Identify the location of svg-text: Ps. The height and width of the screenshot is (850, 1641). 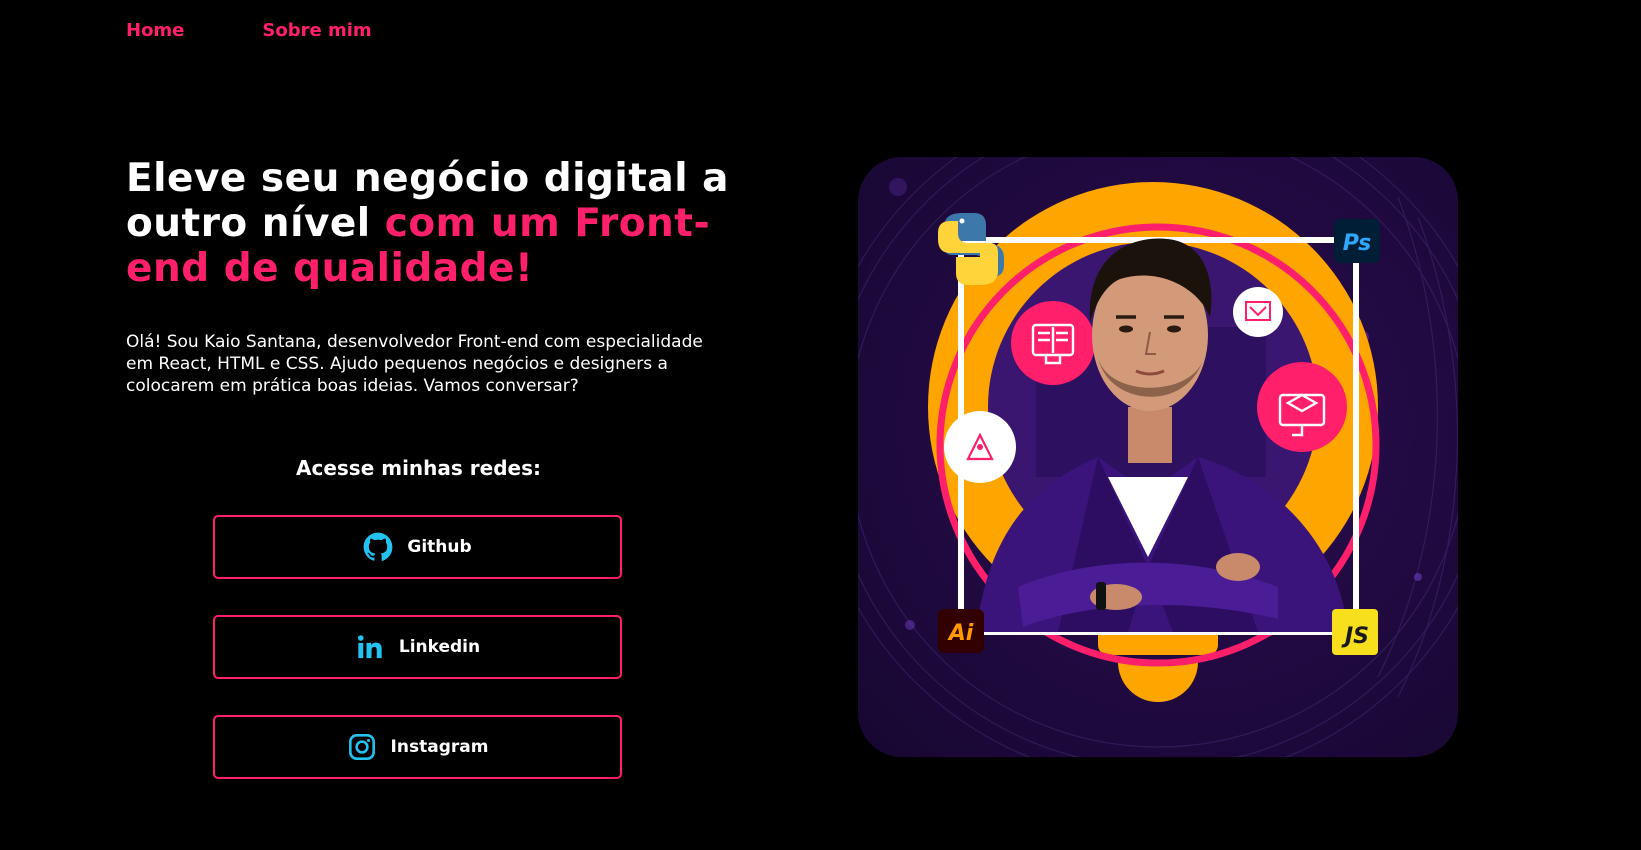
(1357, 243).